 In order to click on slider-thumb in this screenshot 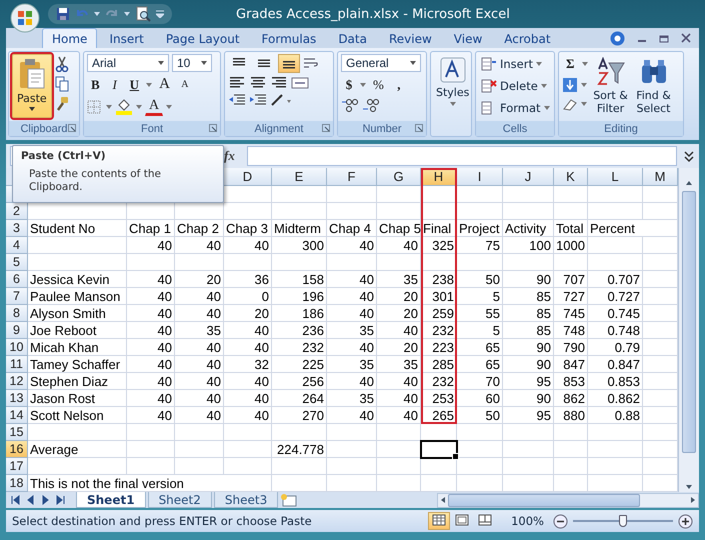, I will do `click(623, 521)`.